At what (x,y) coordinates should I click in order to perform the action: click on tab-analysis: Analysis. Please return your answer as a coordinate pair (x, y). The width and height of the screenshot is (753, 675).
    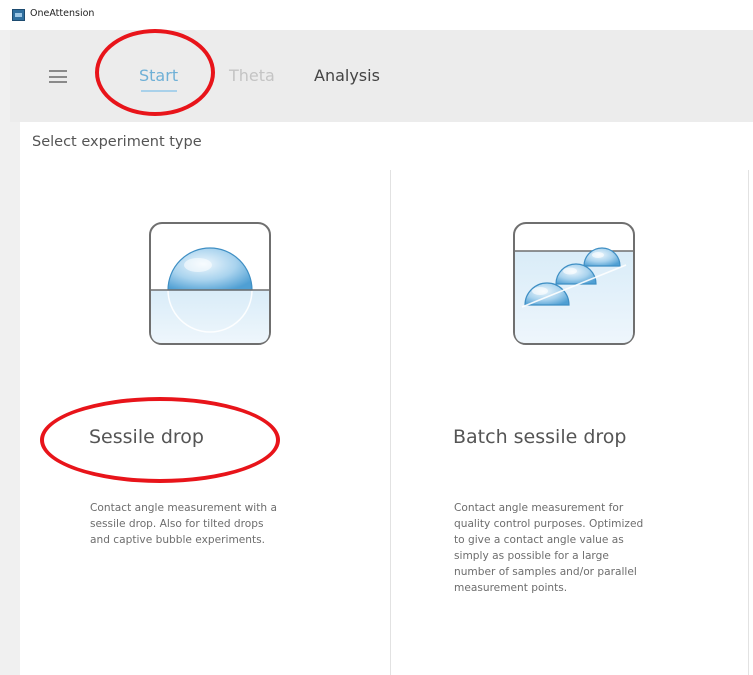
    Looking at the image, I should click on (347, 75).